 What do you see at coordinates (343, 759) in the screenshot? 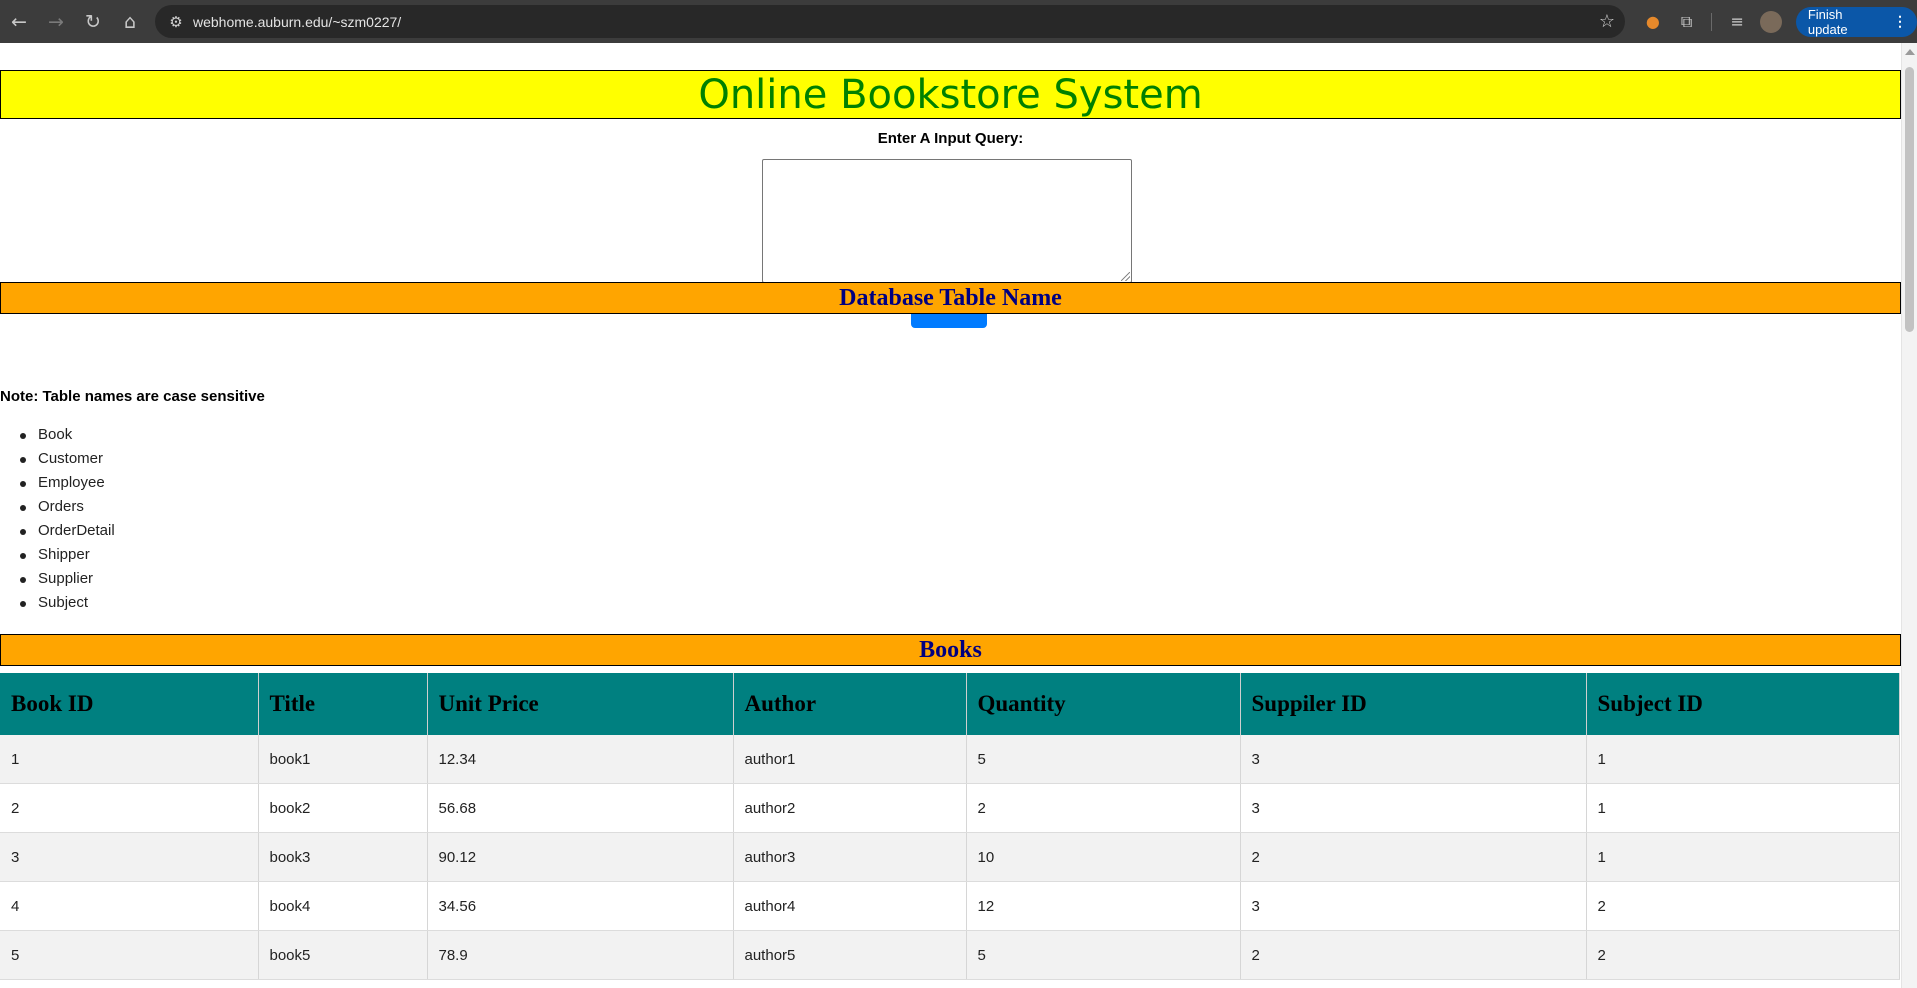
I see `table-cell: book1` at bounding box center [343, 759].